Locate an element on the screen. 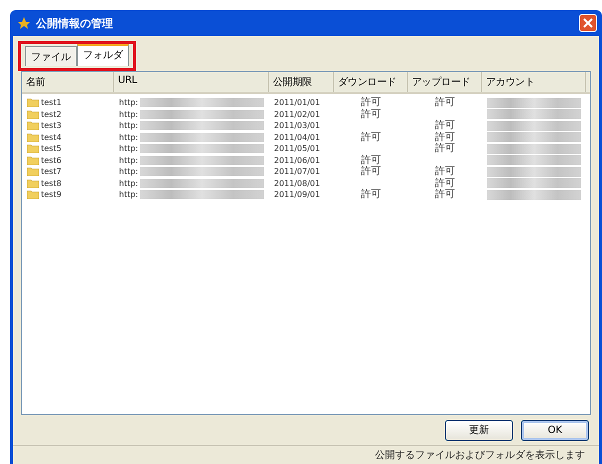 The width and height of the screenshot is (602, 464). date-text: 2011/08/01 is located at coordinates (297, 183).